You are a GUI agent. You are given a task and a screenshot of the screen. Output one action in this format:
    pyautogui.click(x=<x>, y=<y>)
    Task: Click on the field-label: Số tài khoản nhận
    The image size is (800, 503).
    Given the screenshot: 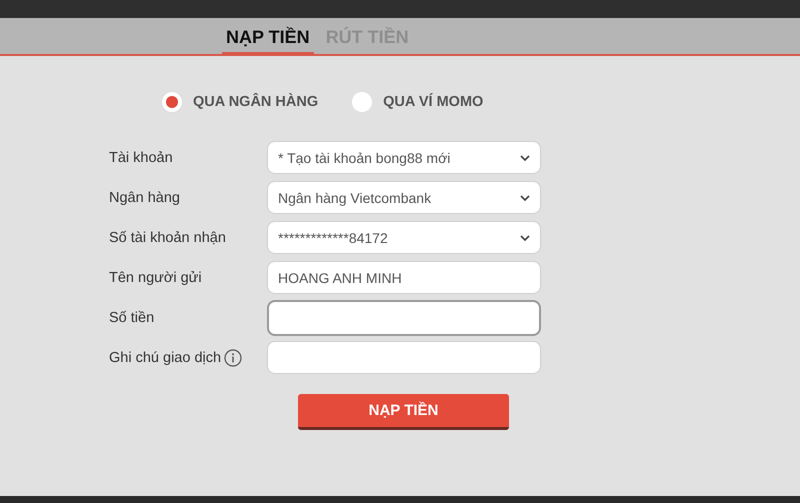 What is the action you would take?
    pyautogui.click(x=167, y=238)
    